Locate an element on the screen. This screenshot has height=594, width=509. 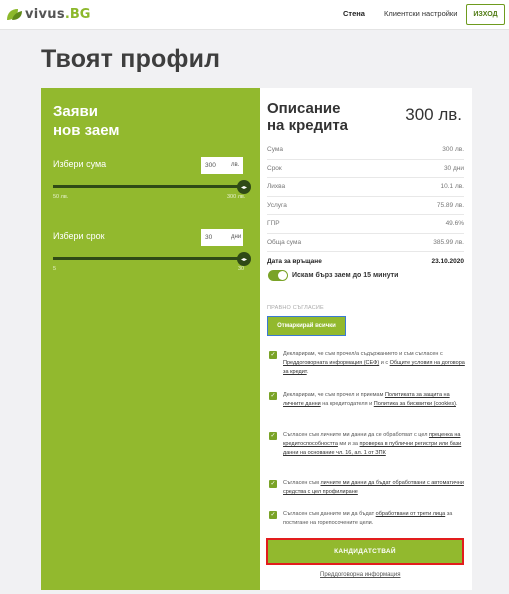
description-amount: 300 лв. is located at coordinates (433, 114).